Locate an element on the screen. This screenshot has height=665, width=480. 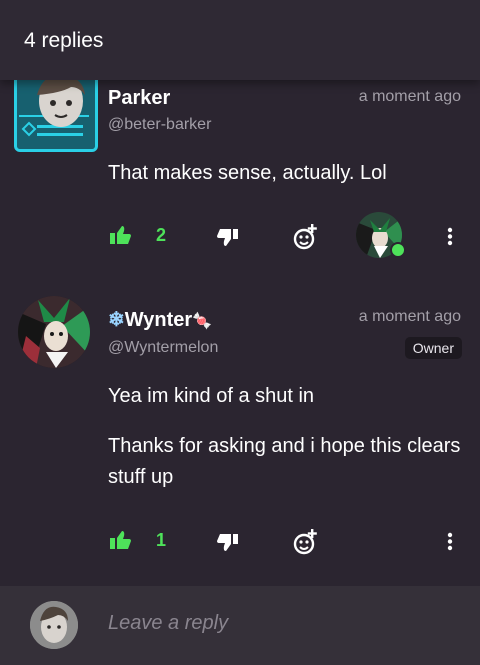
like-count: 1 is located at coordinates (161, 540).